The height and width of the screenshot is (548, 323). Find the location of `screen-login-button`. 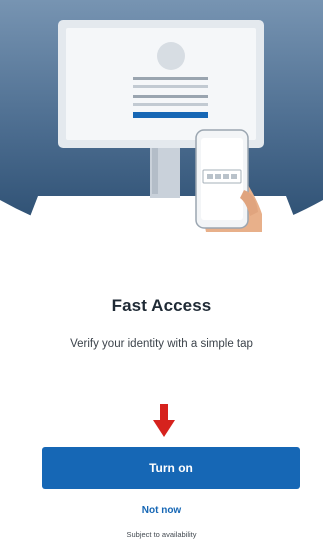

screen-login-button is located at coordinates (170, 115).